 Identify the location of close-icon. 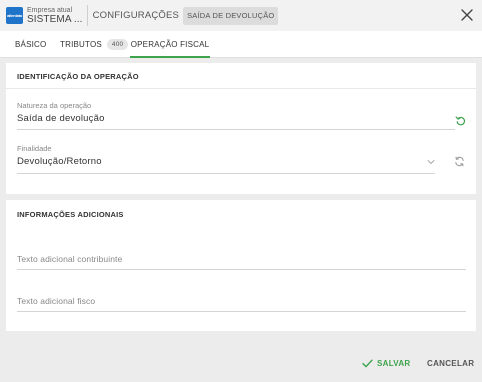
(467, 15).